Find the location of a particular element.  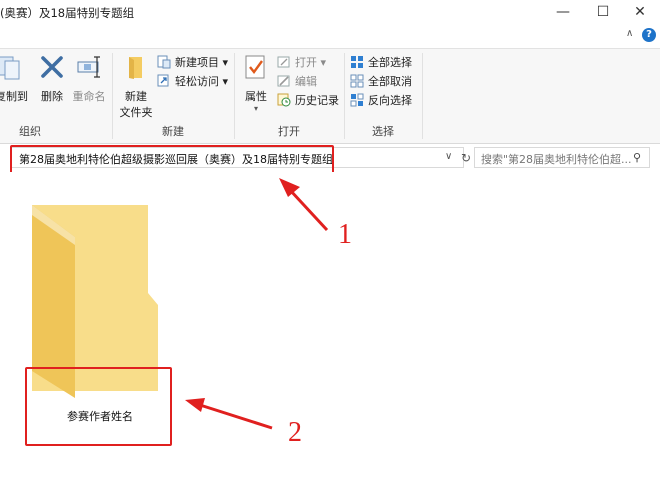

select-none-button: 全部取消 is located at coordinates (381, 81).